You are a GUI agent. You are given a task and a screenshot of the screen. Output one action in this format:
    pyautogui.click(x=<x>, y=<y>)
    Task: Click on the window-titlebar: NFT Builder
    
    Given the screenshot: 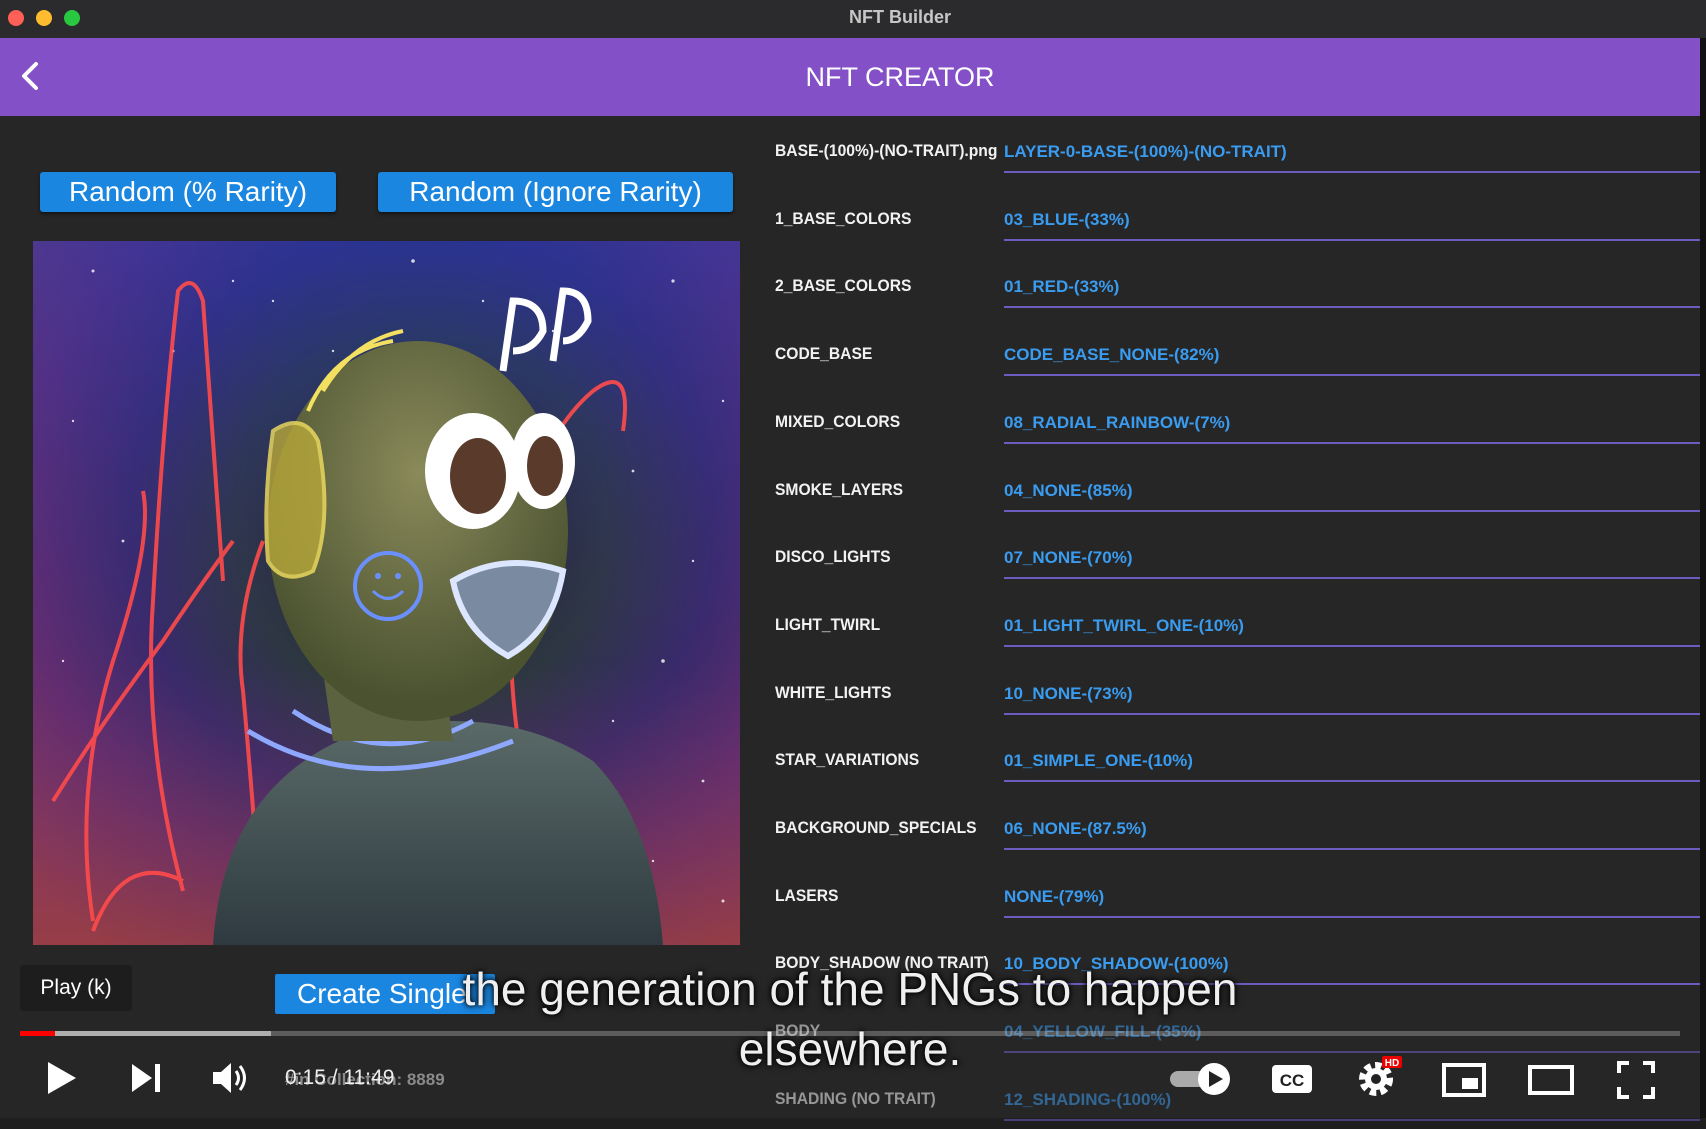 What is the action you would take?
    pyautogui.click(x=853, y=19)
    